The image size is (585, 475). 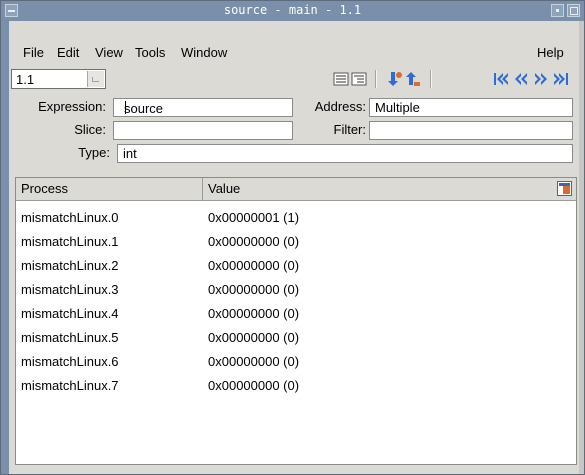 I want to click on table-row: mismatchLinux.2 0x00000000 (0), so click(x=296, y=267).